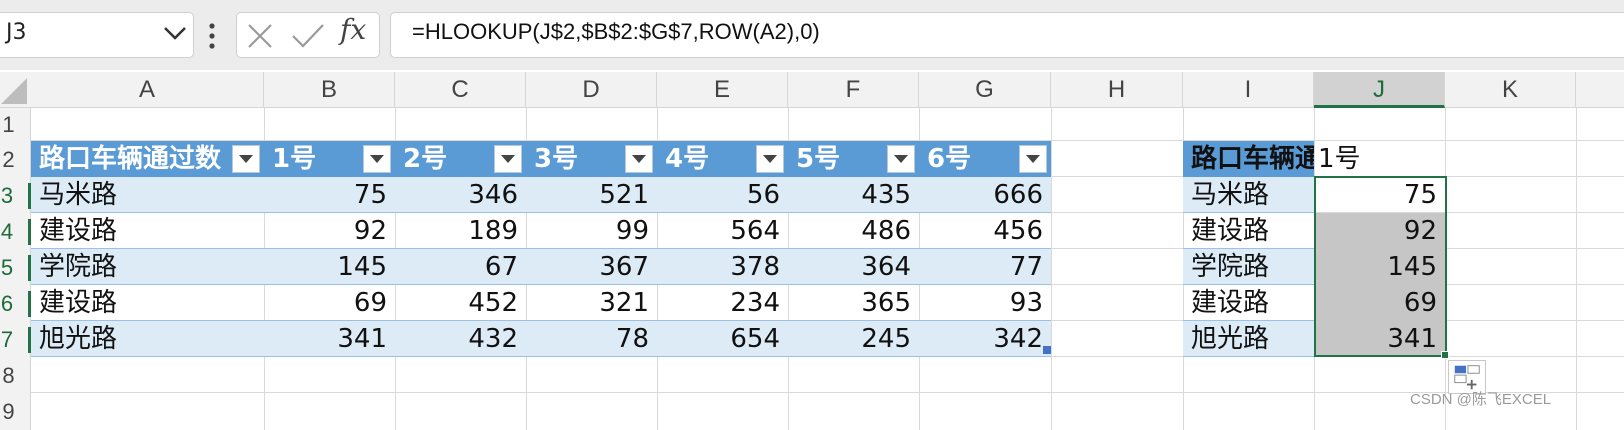 Image resolution: width=1624 pixels, height=430 pixels. I want to click on column-header-j: J, so click(1379, 90).